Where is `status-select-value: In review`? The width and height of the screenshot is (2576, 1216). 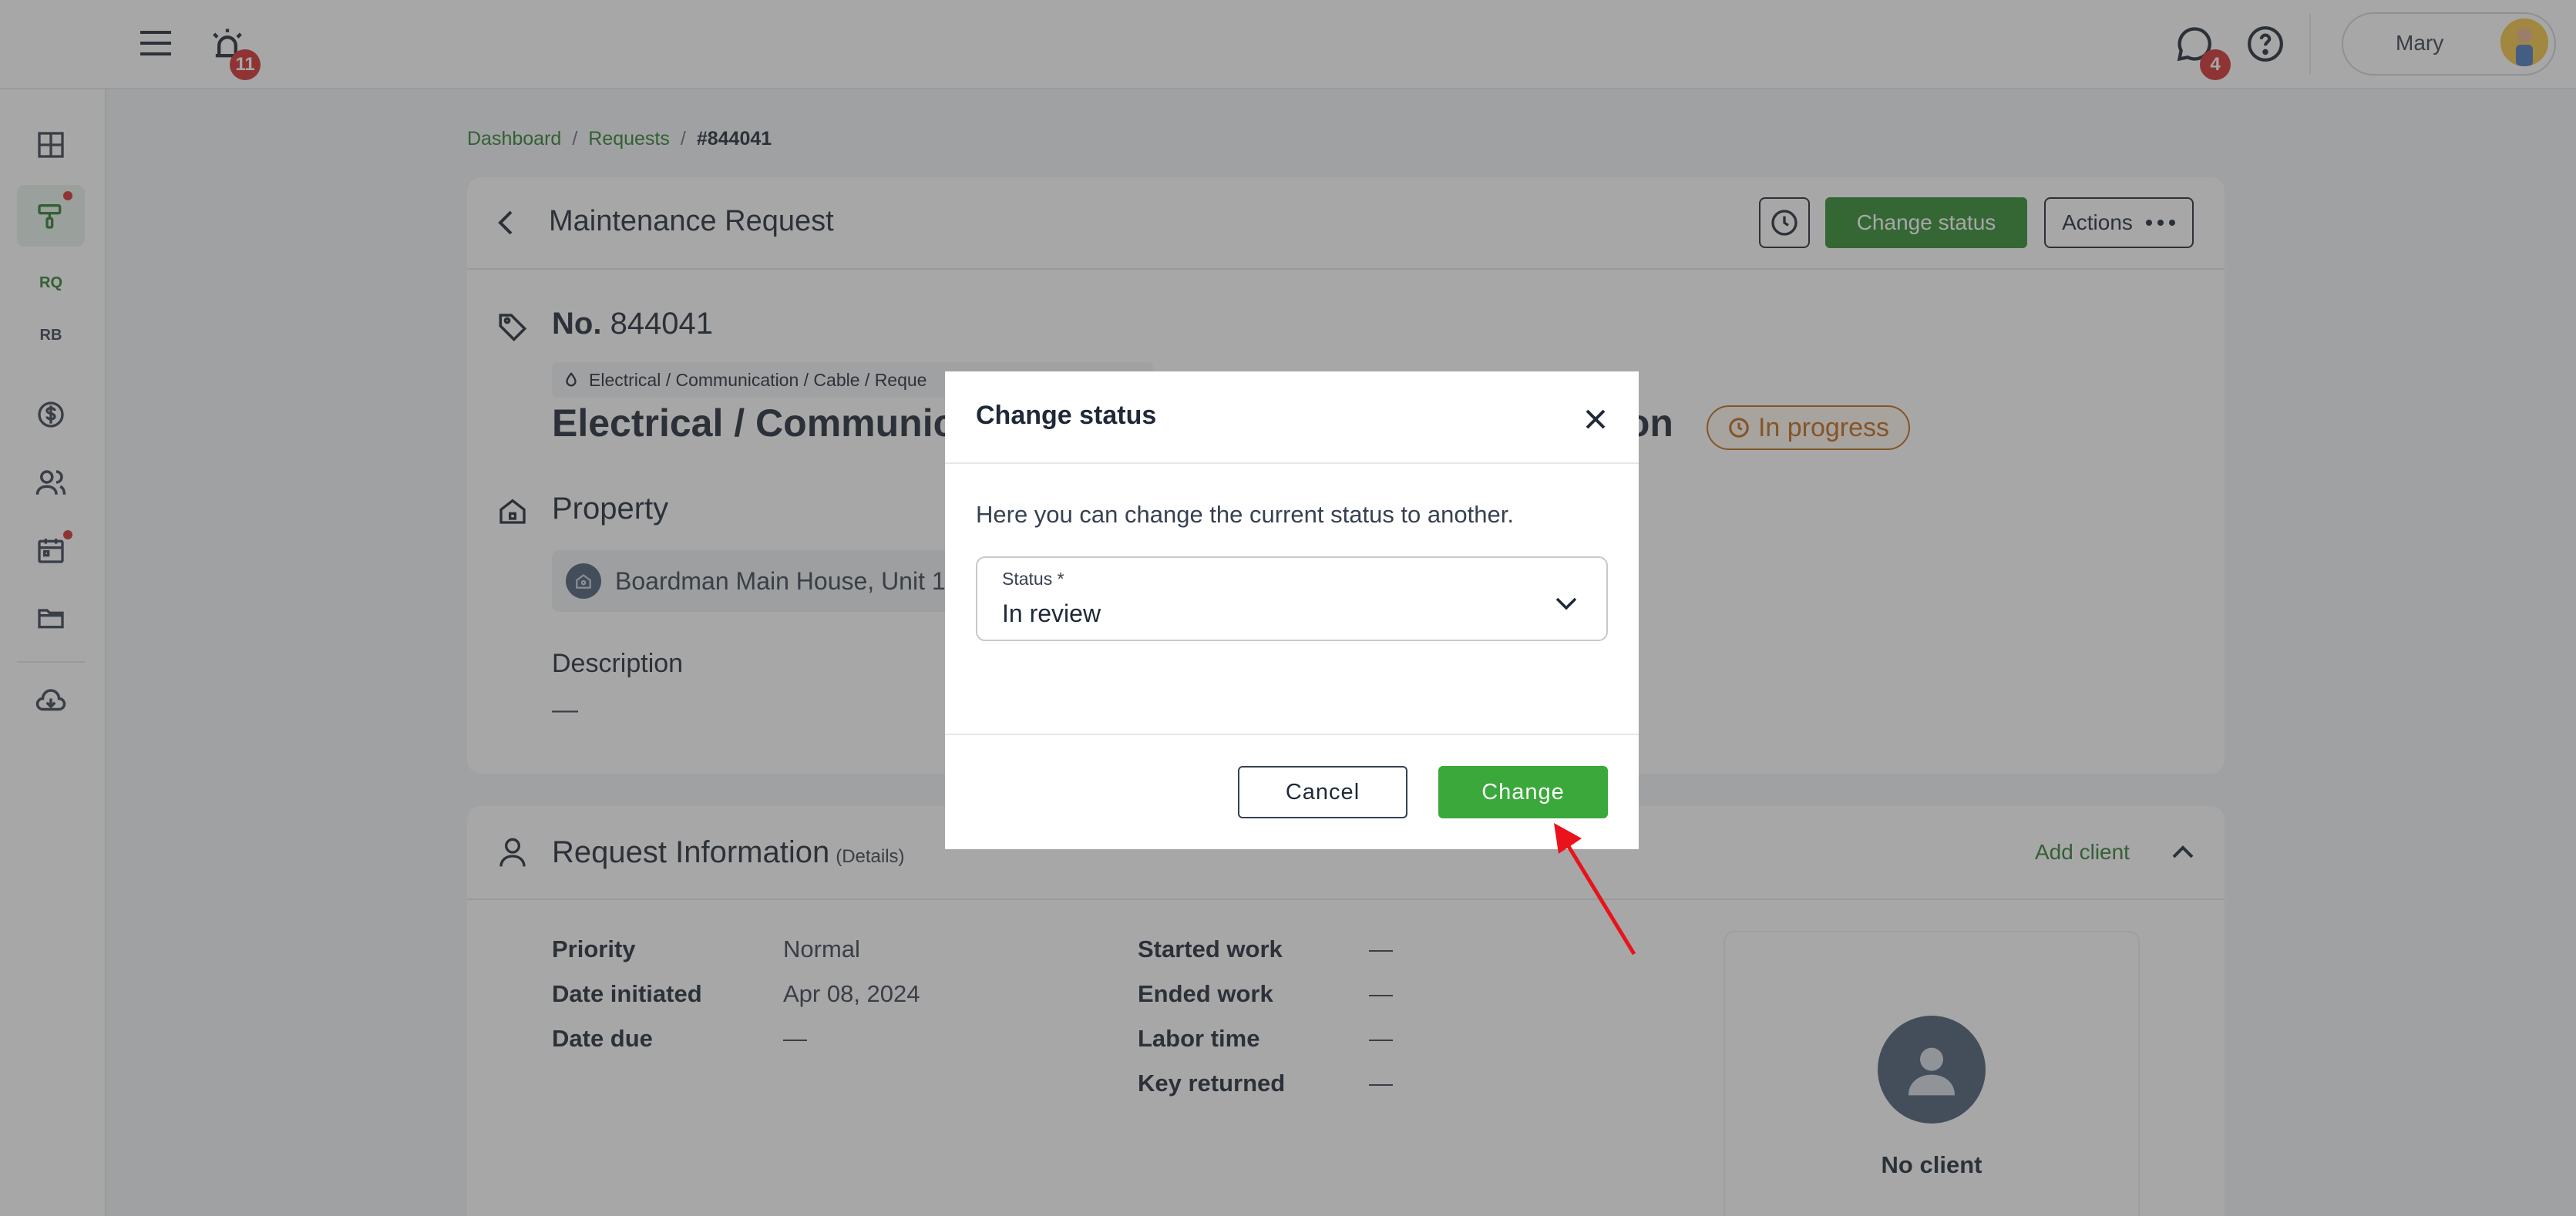
status-select-value: In review is located at coordinates (1051, 614).